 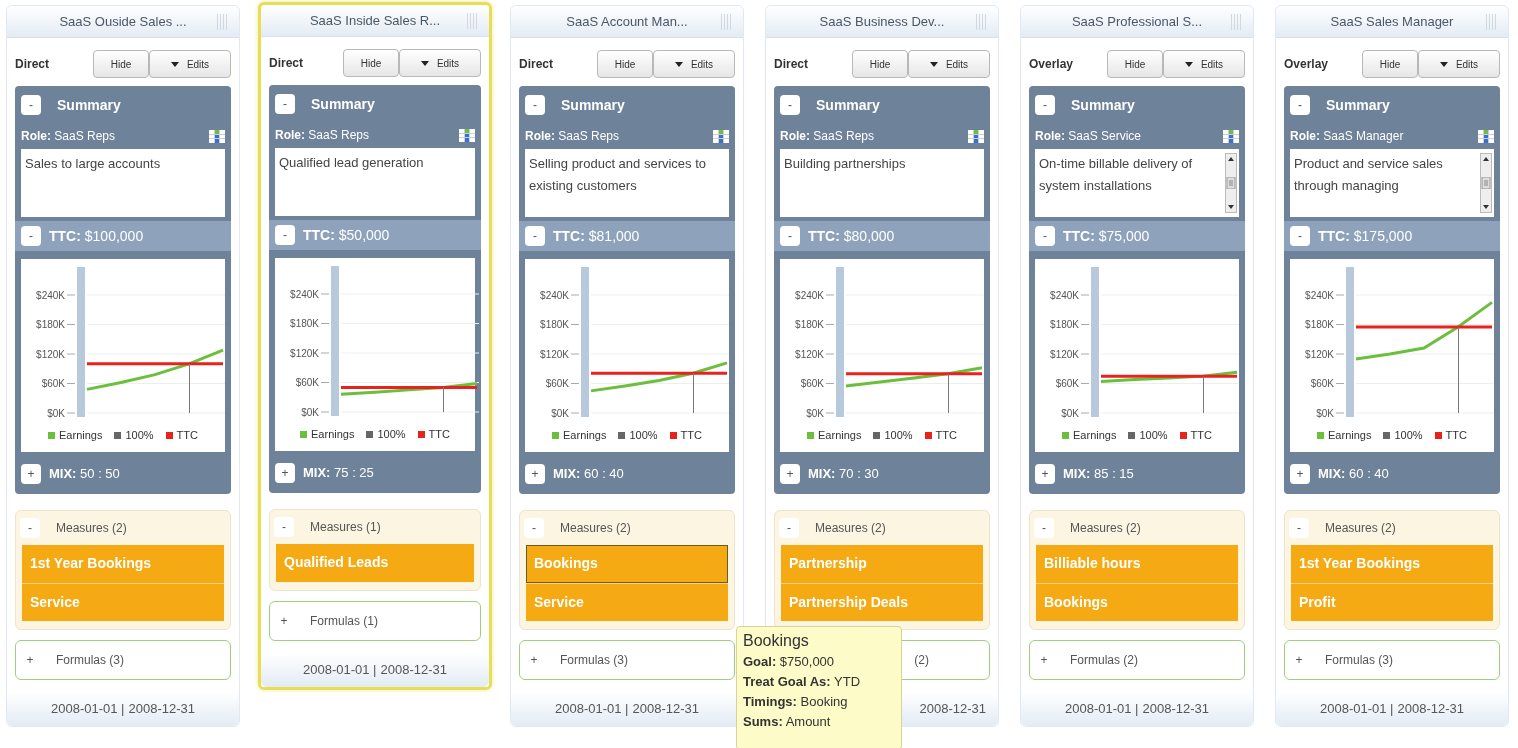 I want to click on mode-label: Overlay, so click(x=1306, y=64).